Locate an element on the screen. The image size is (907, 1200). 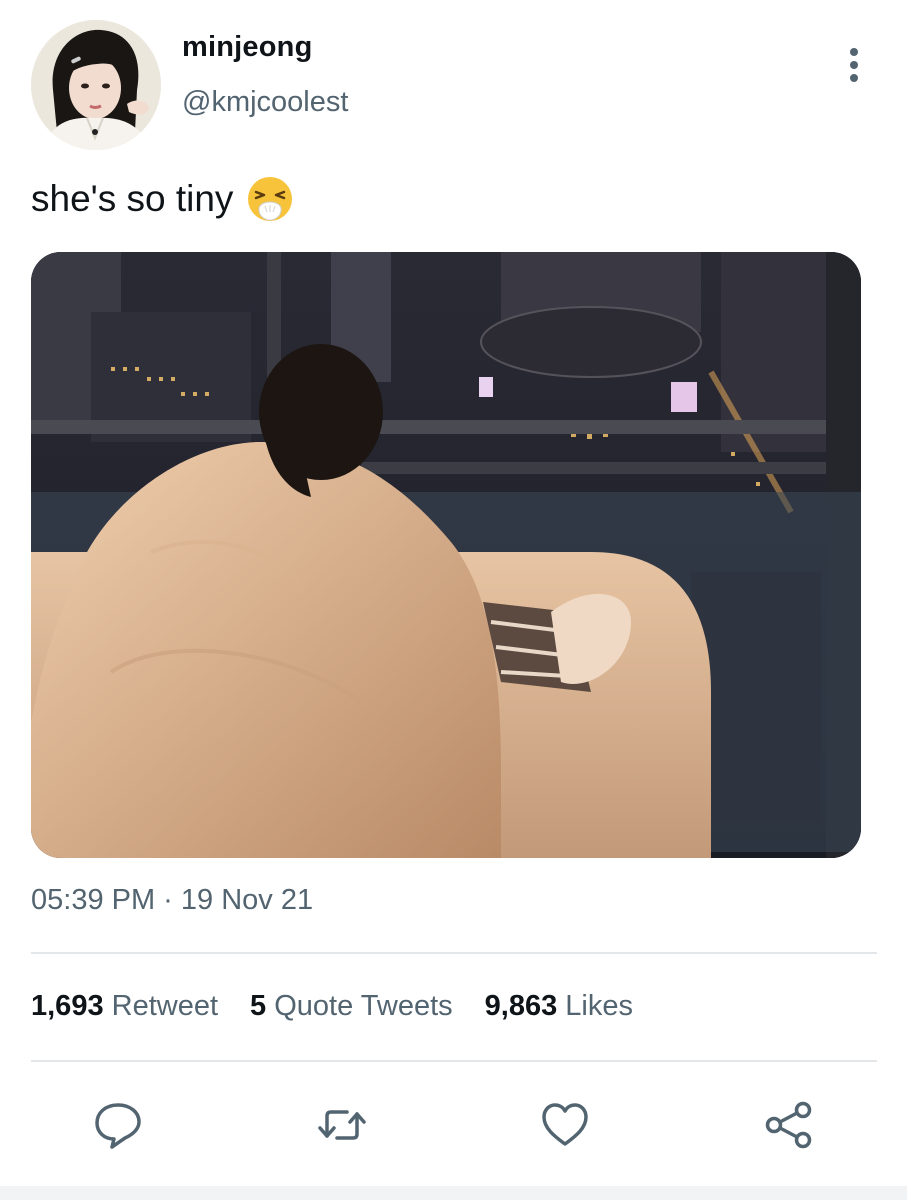
quote-label: Quote Tweets is located at coordinates (363, 1006).